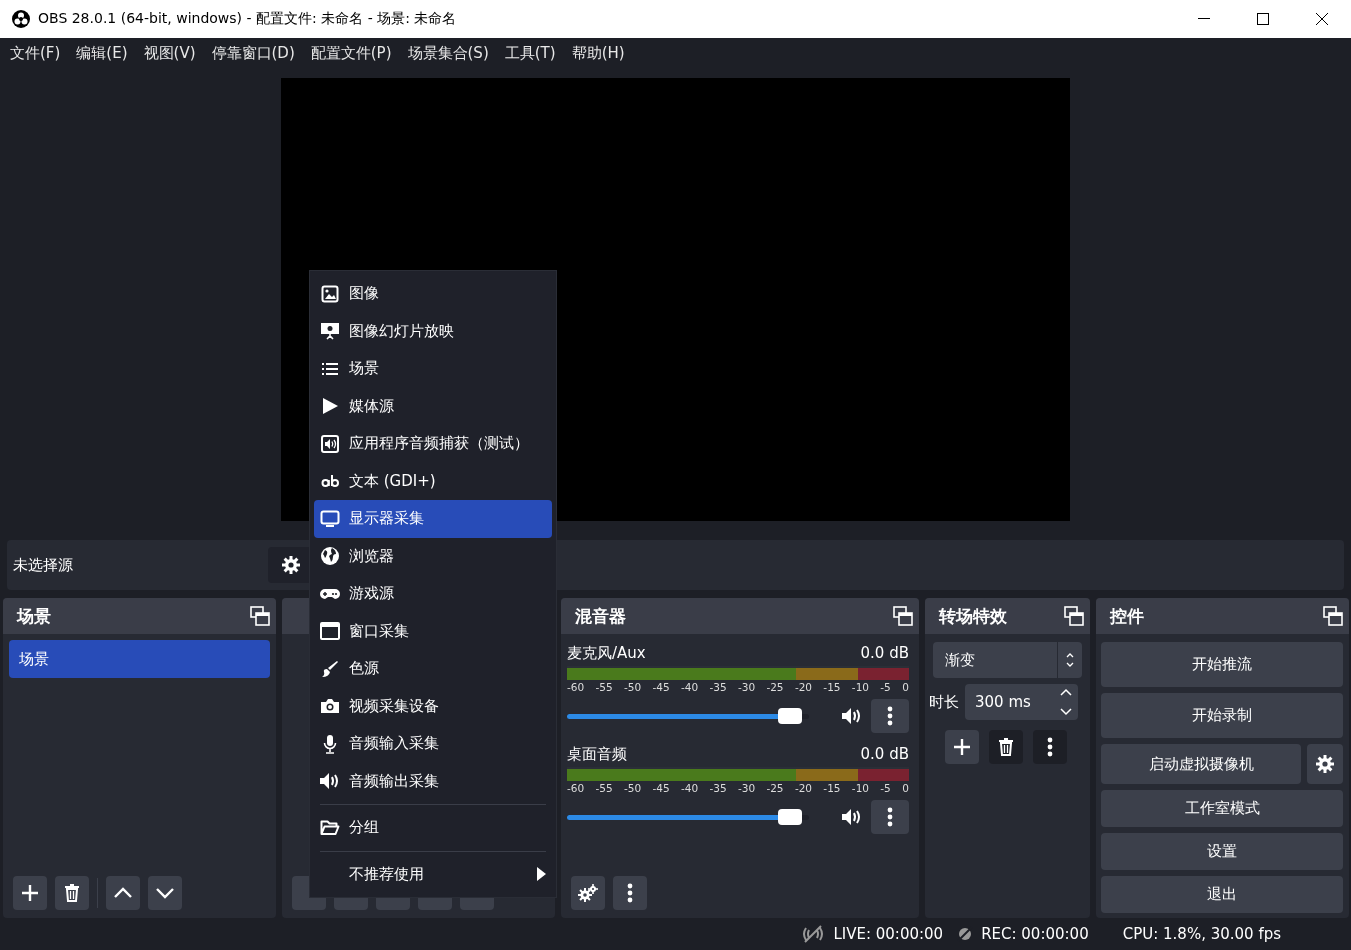 The height and width of the screenshot is (950, 1351). I want to click on scale-label: -50, so click(632, 788).